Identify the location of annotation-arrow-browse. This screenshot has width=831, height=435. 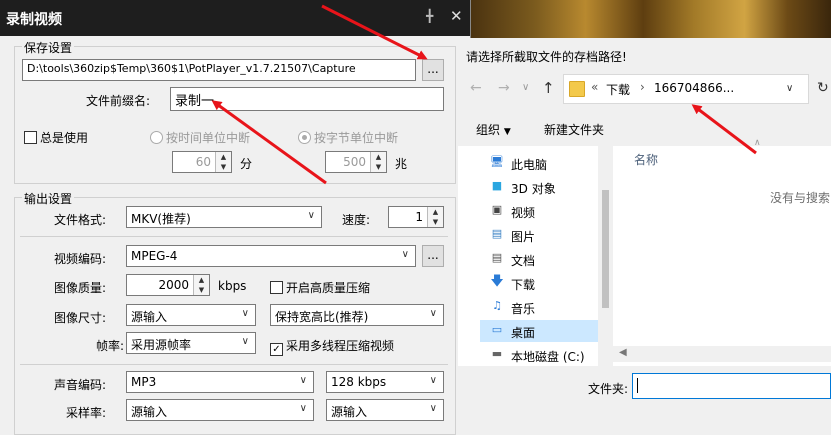
(374, 32).